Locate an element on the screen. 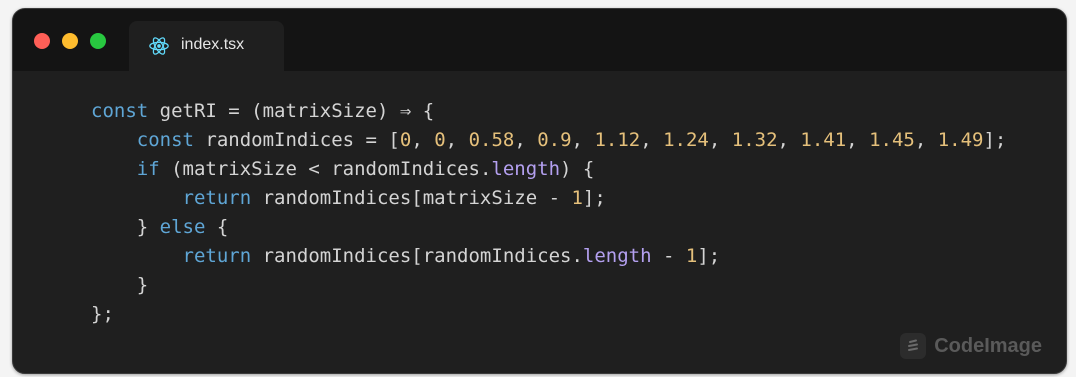 The height and width of the screenshot is (377, 1076). react-icon is located at coordinates (159, 46).